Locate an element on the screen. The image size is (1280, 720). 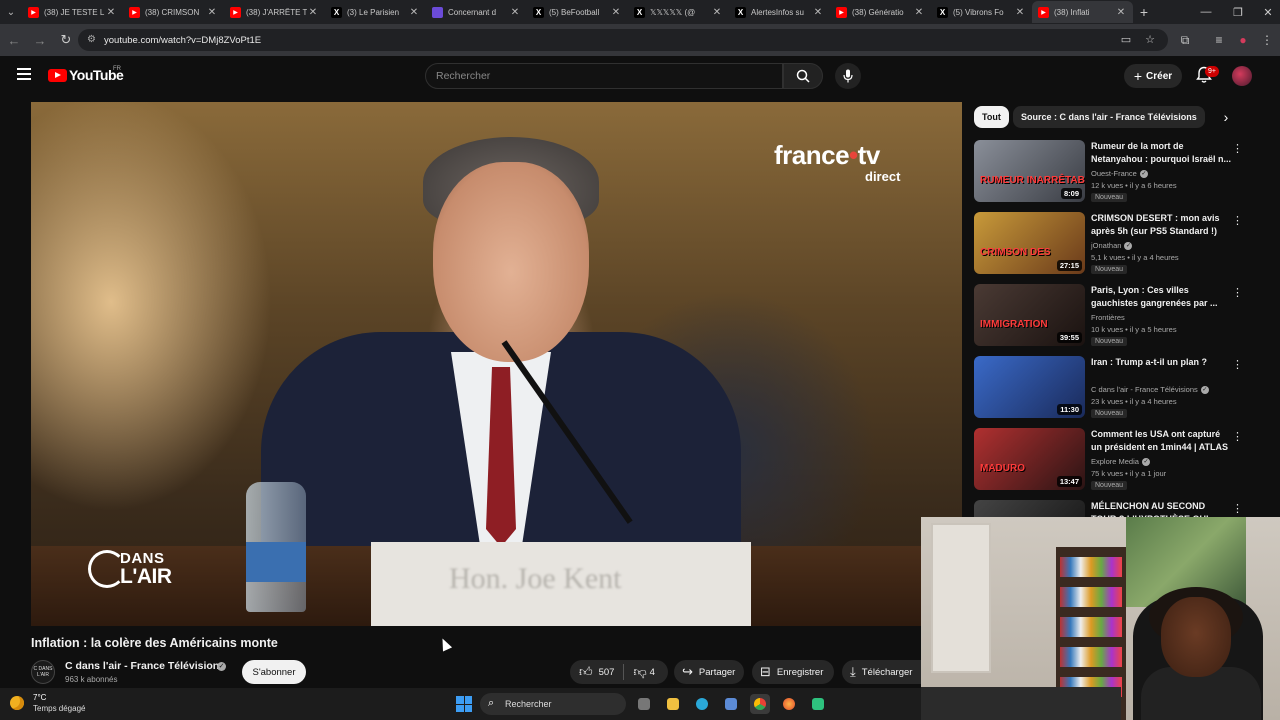
media-control-icon: ≡ is located at coordinates (1219, 40).